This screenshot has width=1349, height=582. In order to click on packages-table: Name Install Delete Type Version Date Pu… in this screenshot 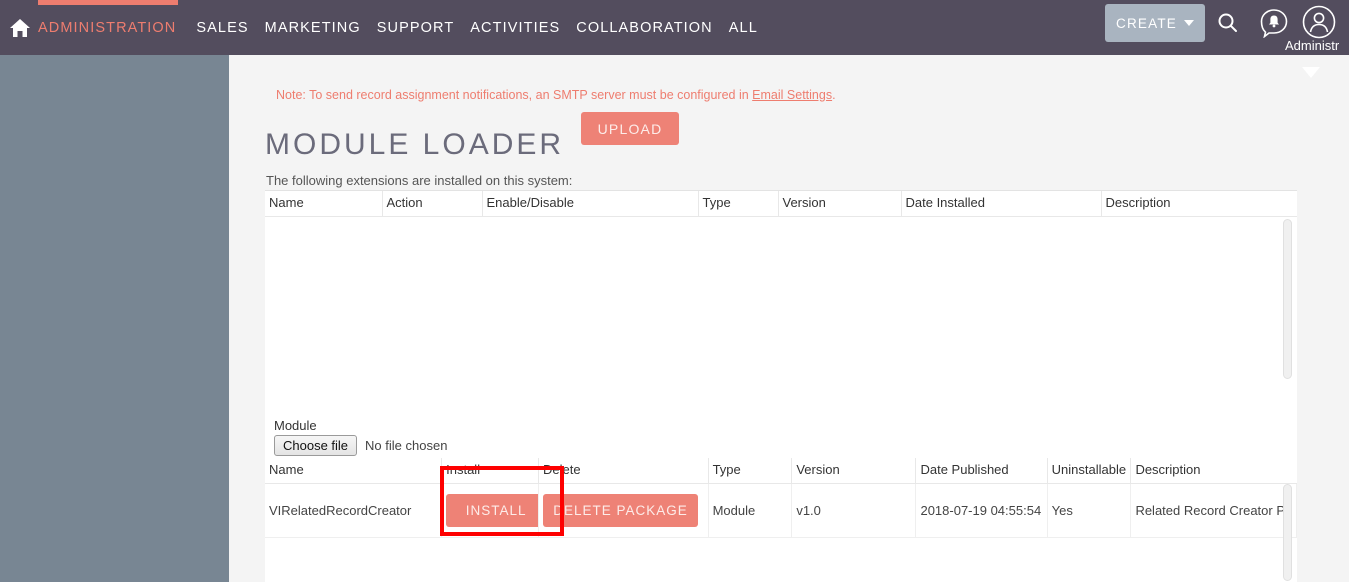, I will do `click(781, 498)`.